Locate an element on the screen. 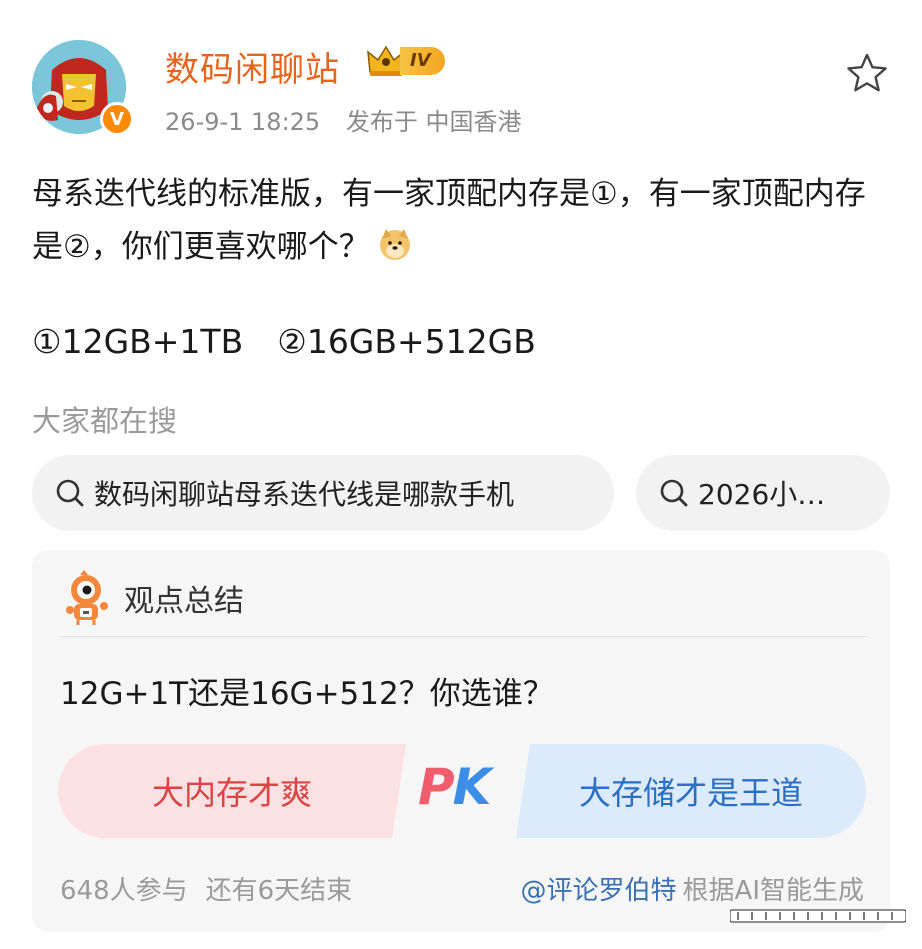 This screenshot has height=949, width=922. vote-right-label: 大存储才是王道 is located at coordinates (690, 793).